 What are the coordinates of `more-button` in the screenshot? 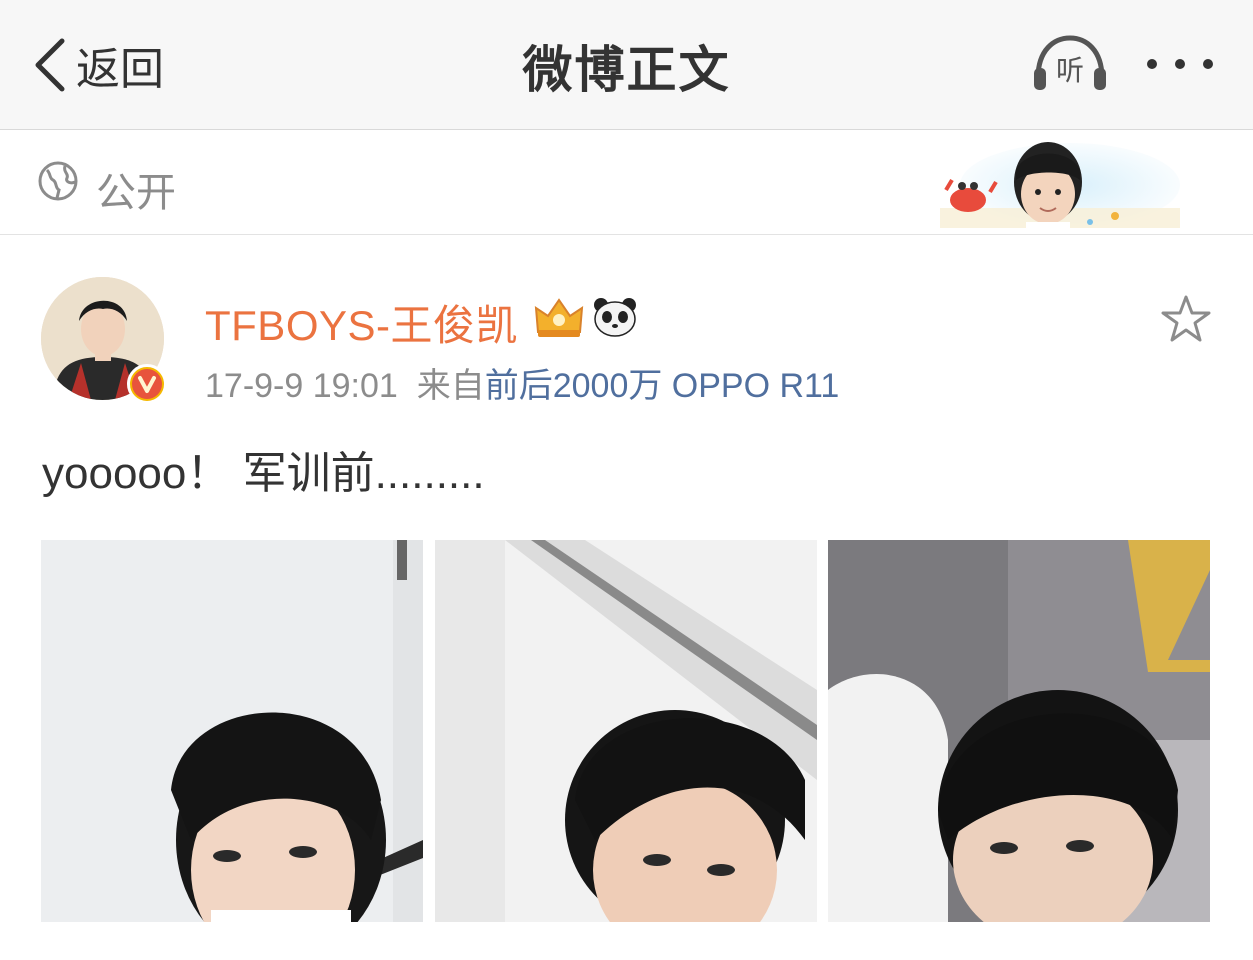 It's located at (1180, 64).